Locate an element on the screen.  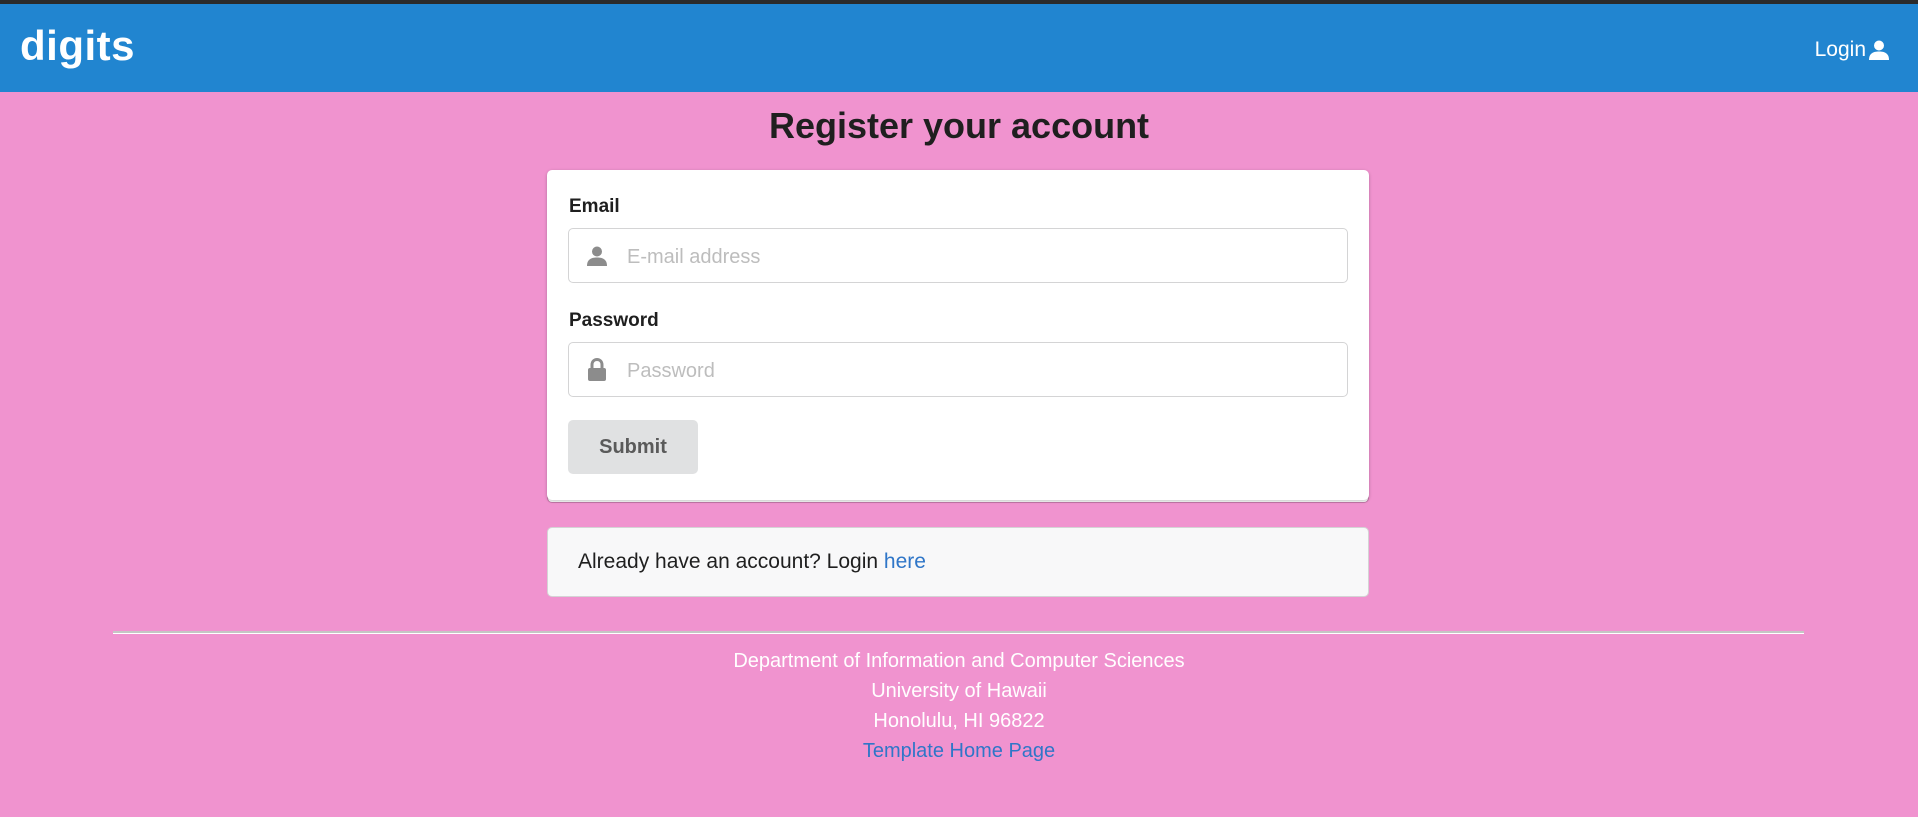
lock-icon is located at coordinates (597, 369).